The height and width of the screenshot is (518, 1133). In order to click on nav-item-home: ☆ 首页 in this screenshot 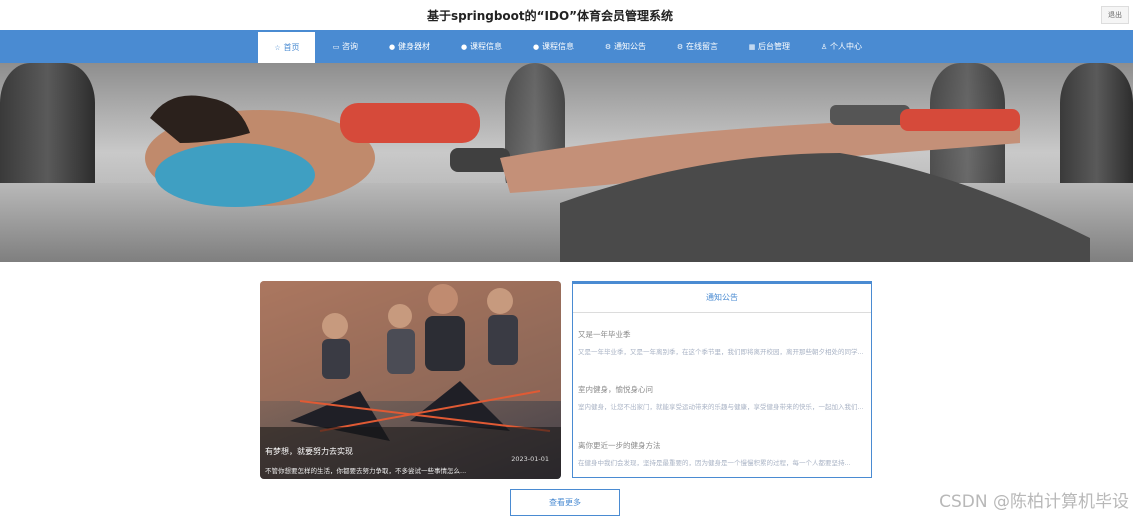, I will do `click(286, 47)`.